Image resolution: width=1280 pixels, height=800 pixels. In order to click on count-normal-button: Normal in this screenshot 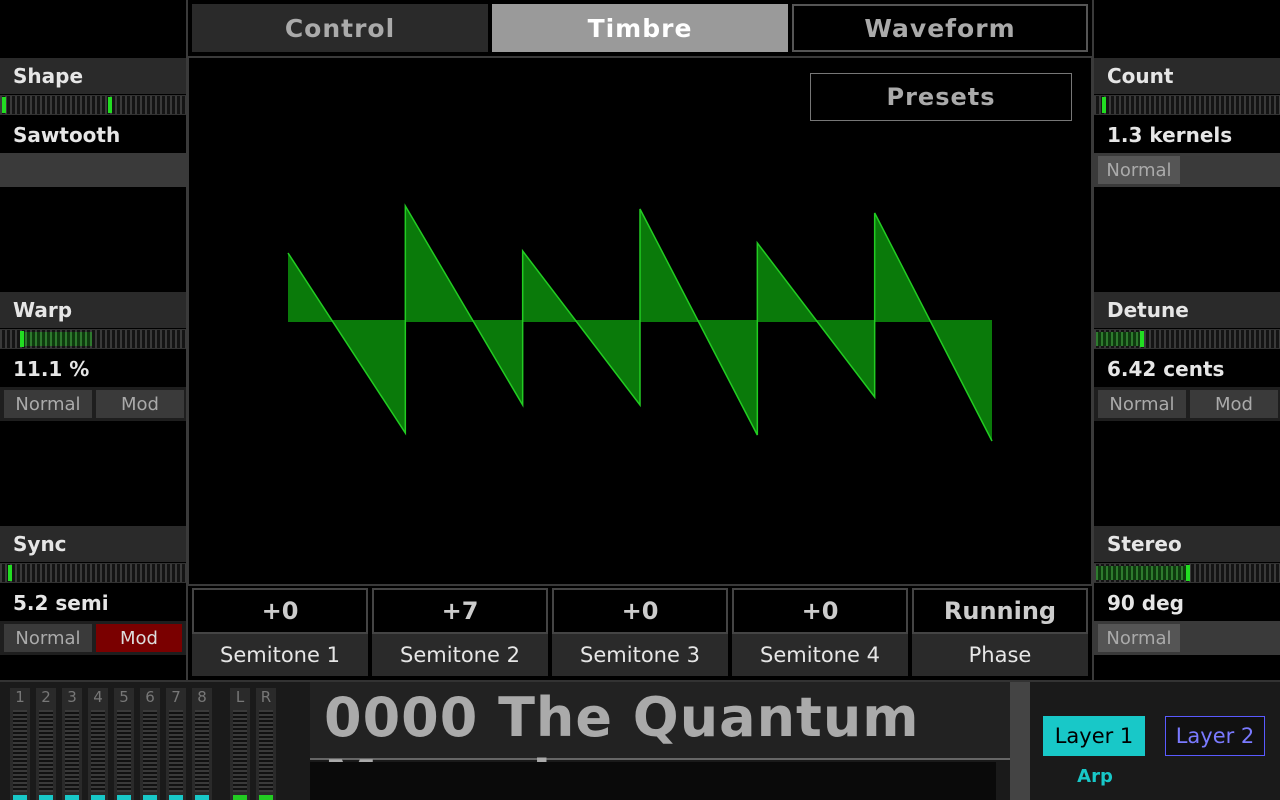, I will do `click(1139, 170)`.